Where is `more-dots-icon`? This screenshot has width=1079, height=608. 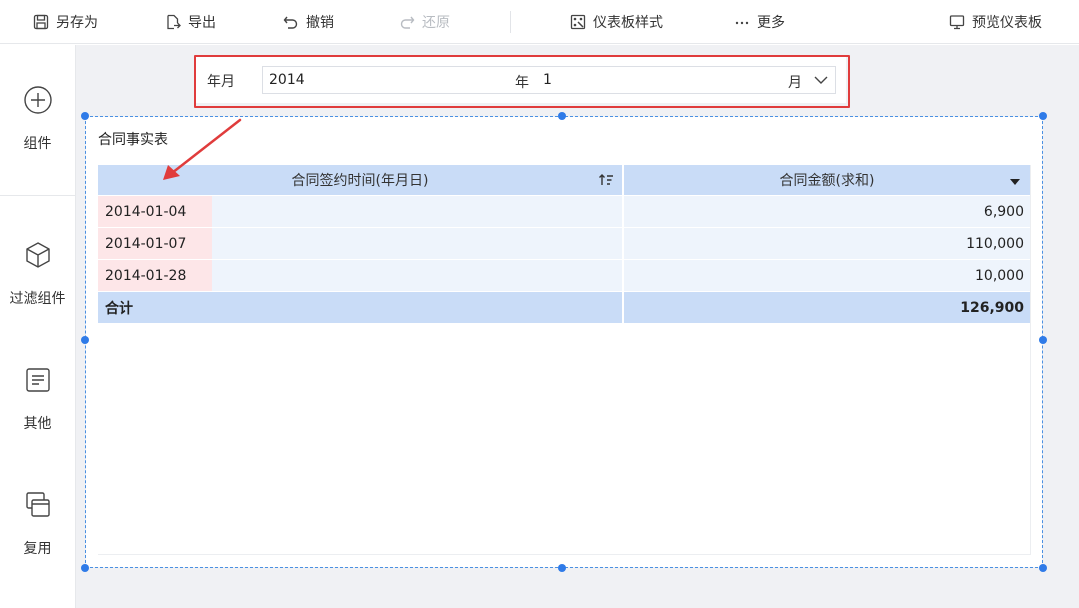
more-dots-icon is located at coordinates (742, 22).